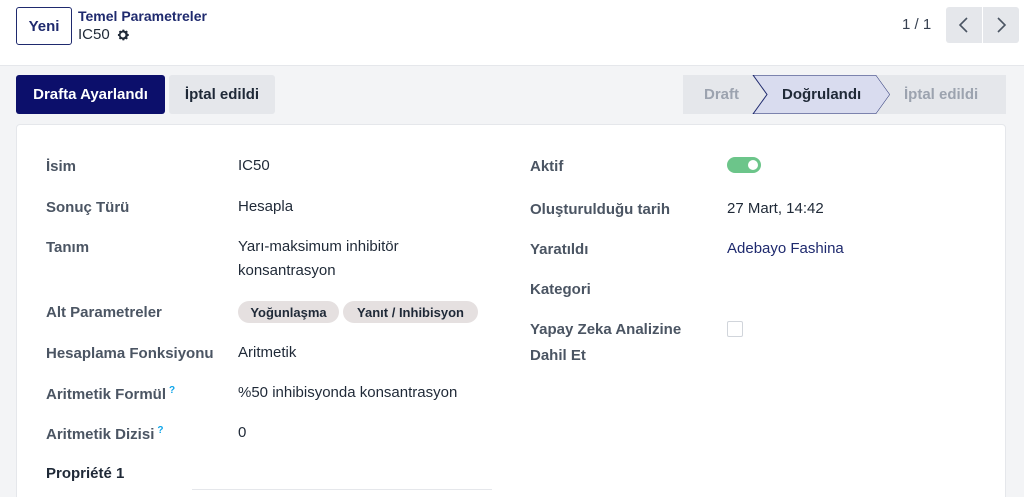 The height and width of the screenshot is (497, 1024). What do you see at coordinates (512, 33) in the screenshot?
I see `control-panel: Yeni Temel Parametreler IC50 1 / 1` at bounding box center [512, 33].